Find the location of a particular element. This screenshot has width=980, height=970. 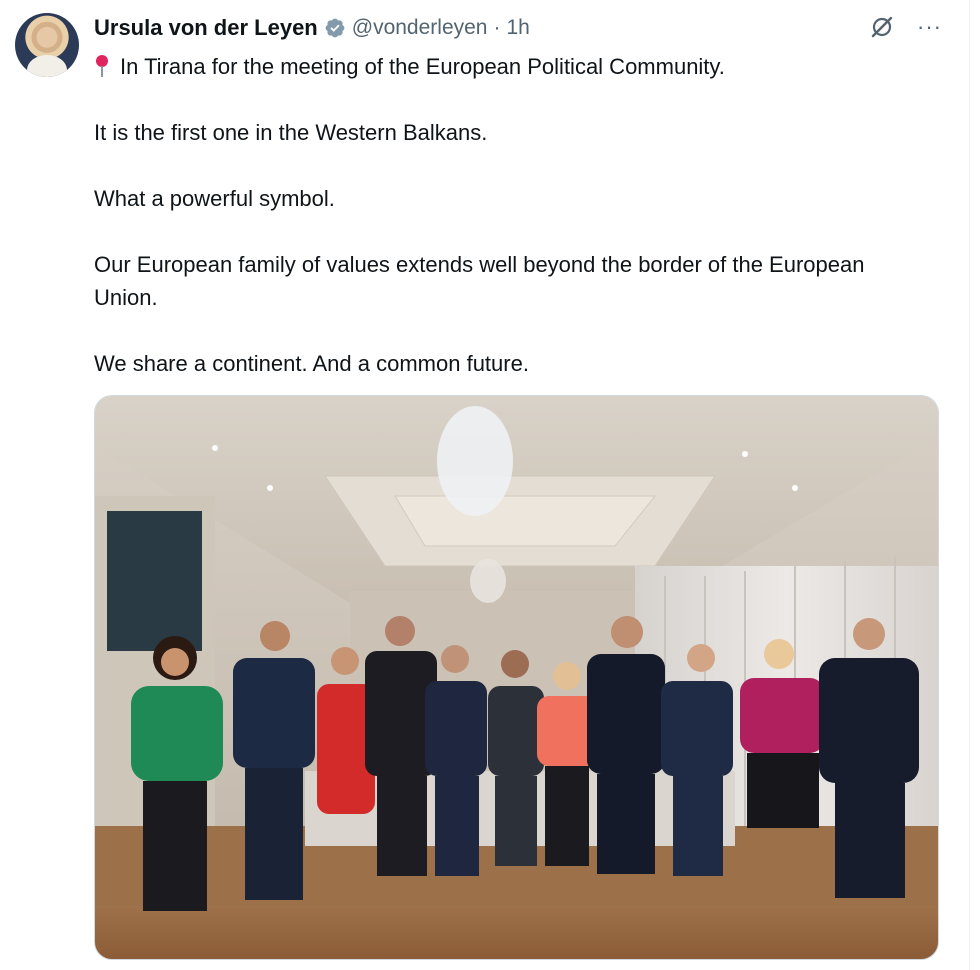

verified-badge-icon is located at coordinates (335, 28).